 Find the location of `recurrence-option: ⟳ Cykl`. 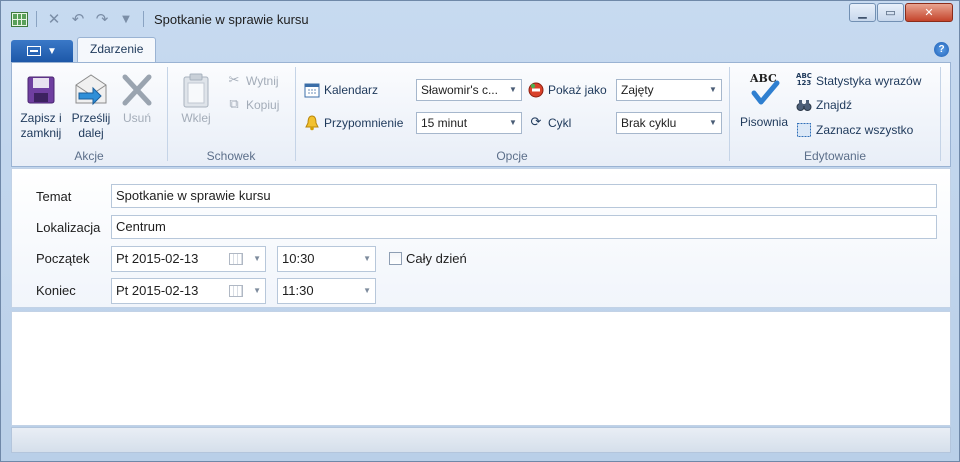

recurrence-option: ⟳ Cykl is located at coordinates (550, 123).